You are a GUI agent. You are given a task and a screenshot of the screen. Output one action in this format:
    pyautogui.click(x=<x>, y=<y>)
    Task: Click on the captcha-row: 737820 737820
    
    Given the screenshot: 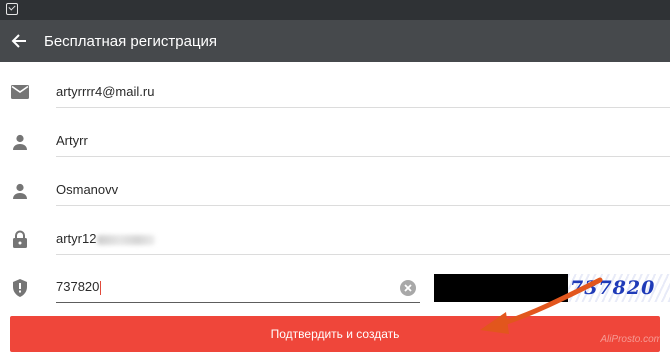 What is the action you would take?
    pyautogui.click(x=335, y=280)
    